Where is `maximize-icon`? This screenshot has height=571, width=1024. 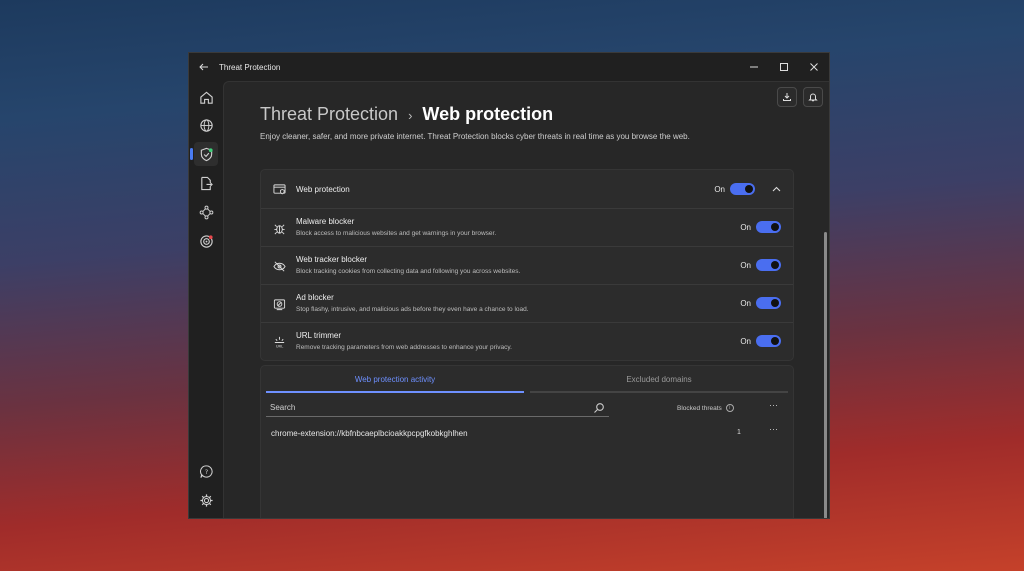
maximize-icon is located at coordinates (784, 67).